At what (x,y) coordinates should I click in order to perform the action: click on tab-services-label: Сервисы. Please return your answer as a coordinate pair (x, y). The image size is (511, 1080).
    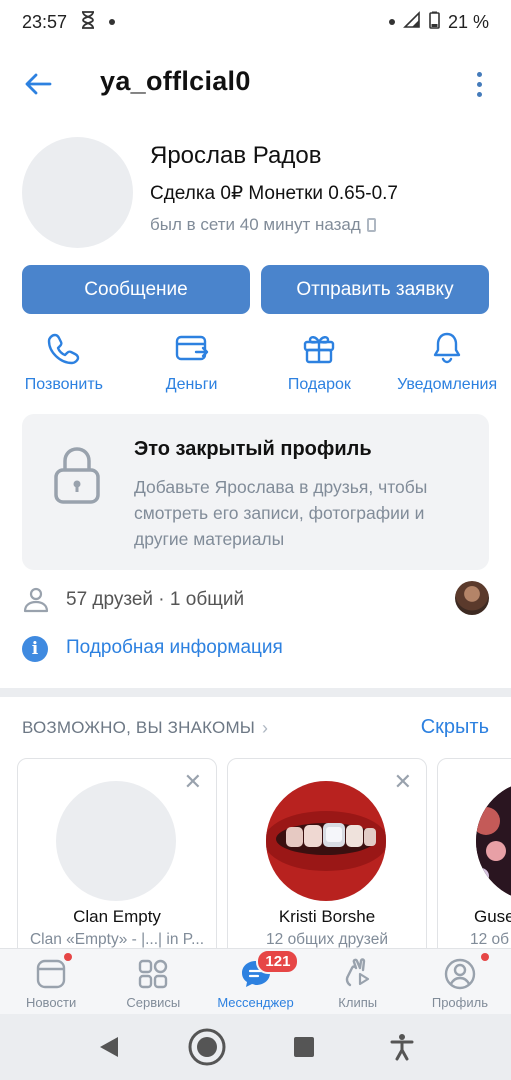
    Looking at the image, I should click on (153, 1002).